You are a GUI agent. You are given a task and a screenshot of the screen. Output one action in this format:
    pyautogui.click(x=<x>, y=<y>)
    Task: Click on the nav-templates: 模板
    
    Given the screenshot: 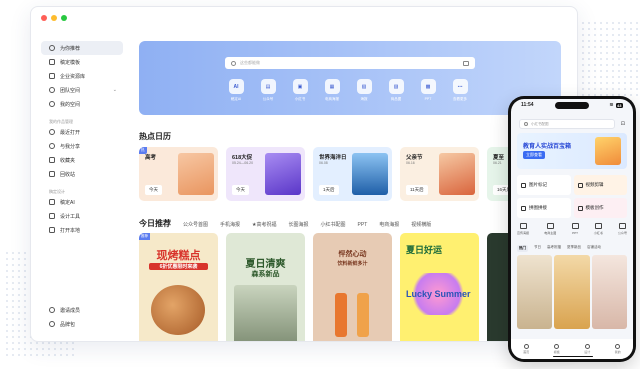 What is the action you would take?
    pyautogui.click(x=557, y=349)
    